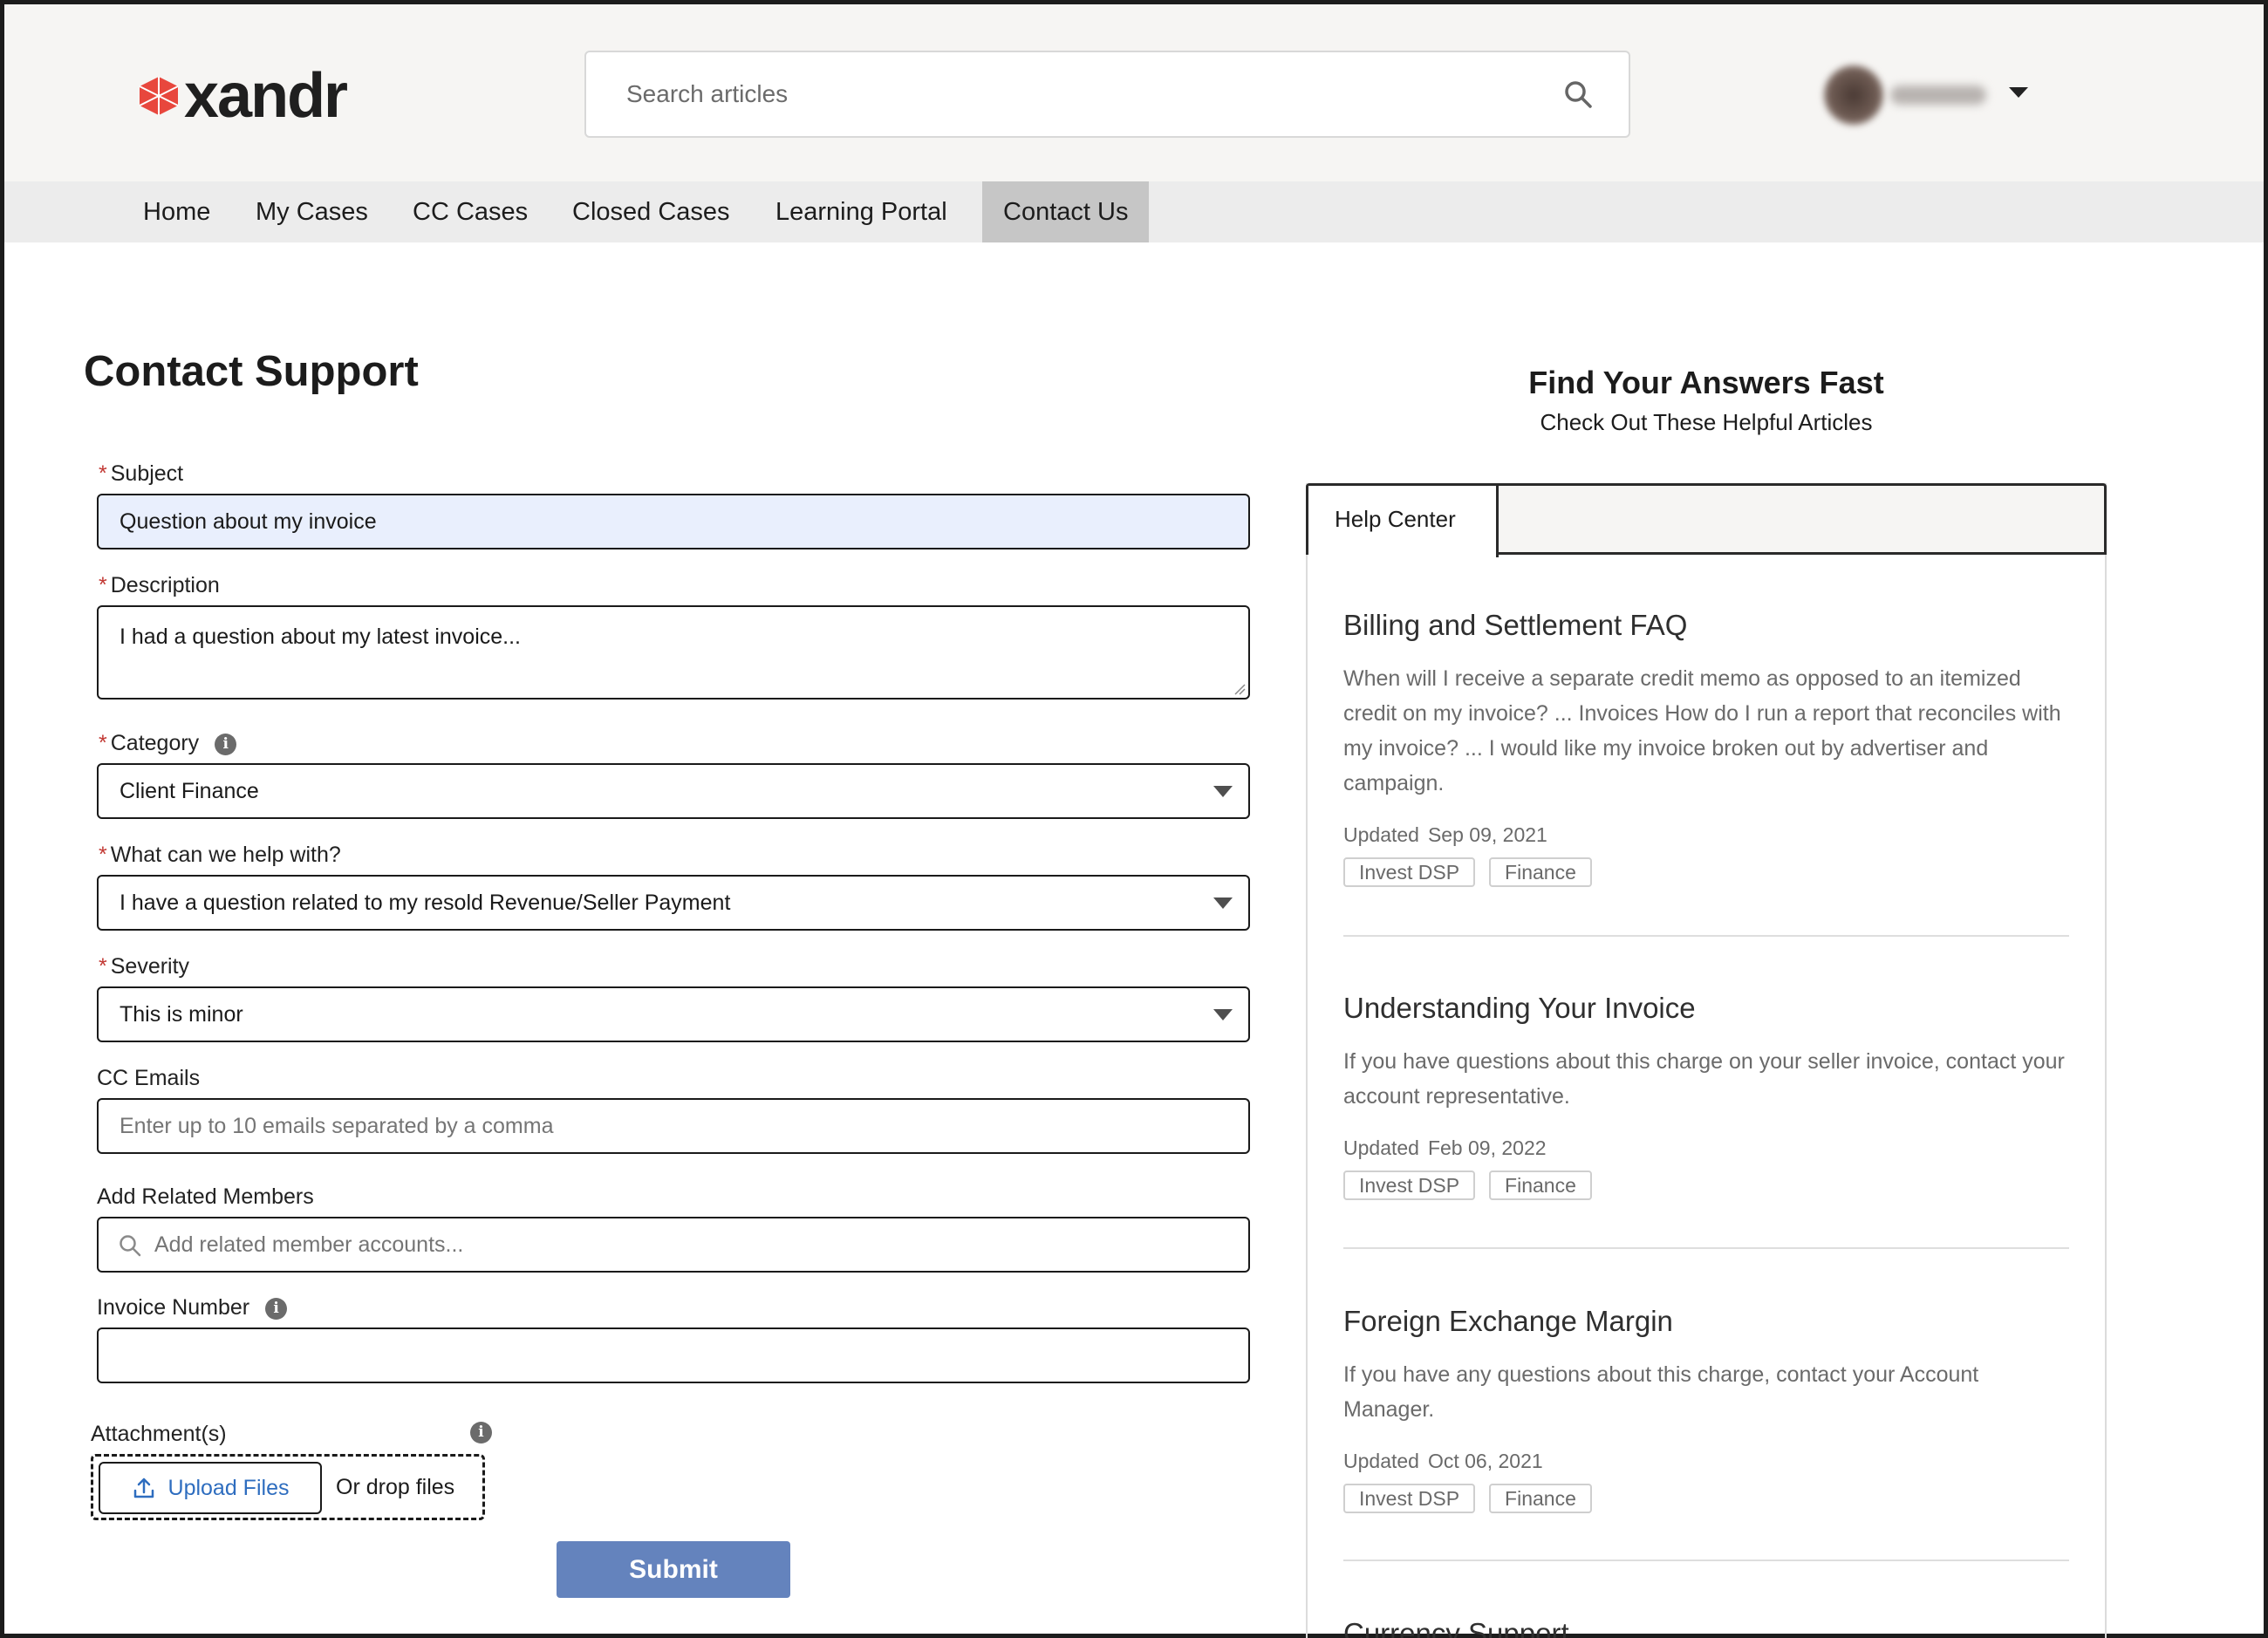 The width and height of the screenshot is (2268, 1638). What do you see at coordinates (651, 211) in the screenshot?
I see `nav-tab-closed-cases: Closed Cases` at bounding box center [651, 211].